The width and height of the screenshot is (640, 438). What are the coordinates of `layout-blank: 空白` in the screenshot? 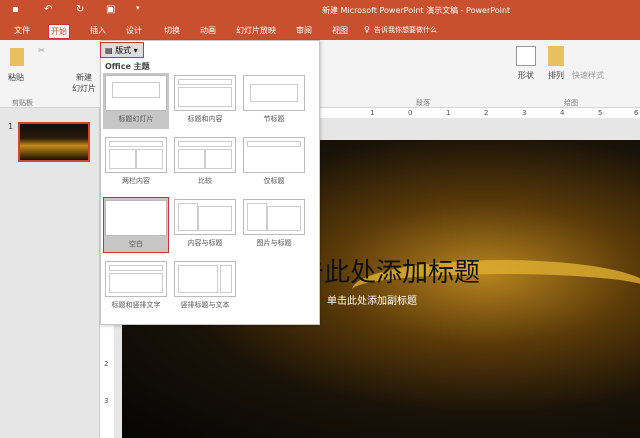 It's located at (136, 225).